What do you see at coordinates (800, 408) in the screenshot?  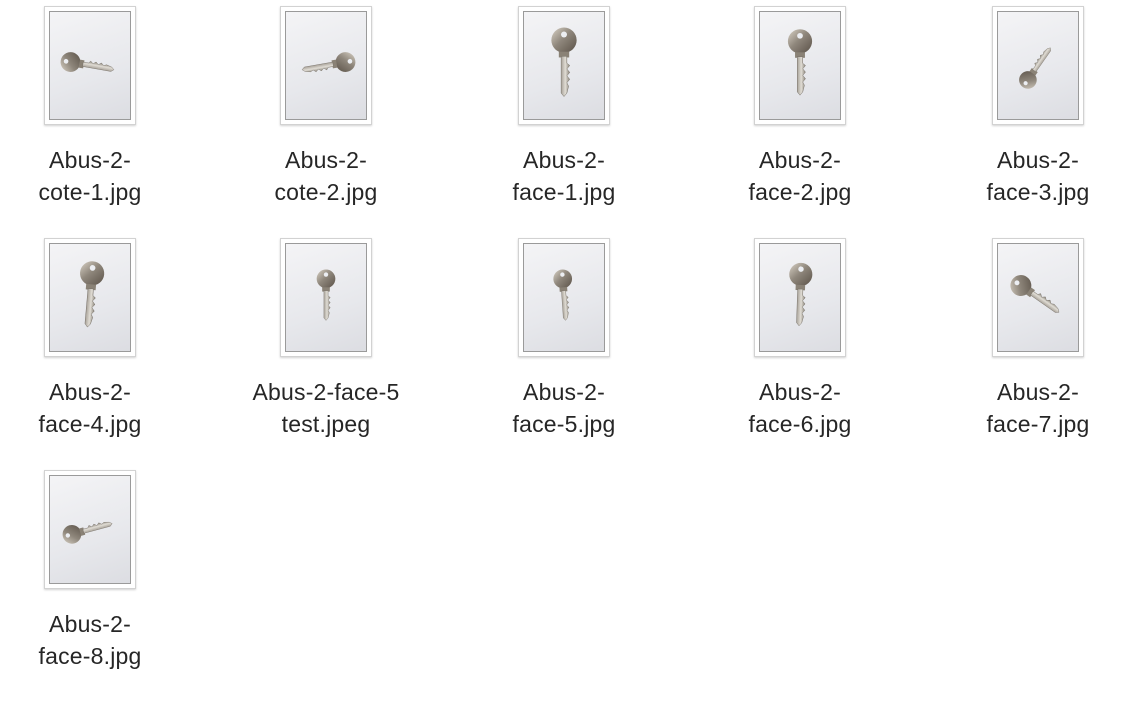 I see `file-name: Abus-2- face-6.jpg` at bounding box center [800, 408].